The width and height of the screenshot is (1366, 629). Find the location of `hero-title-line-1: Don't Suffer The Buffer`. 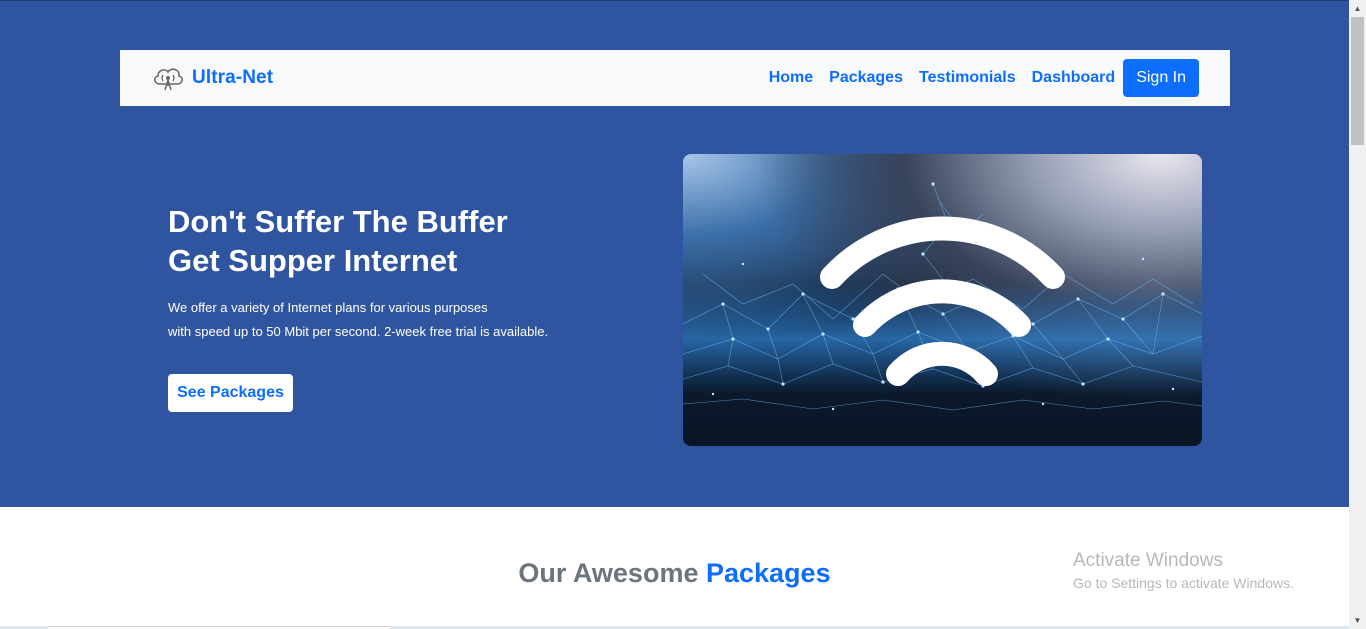

hero-title-line-1: Don't Suffer The Buffer is located at coordinates (338, 221).